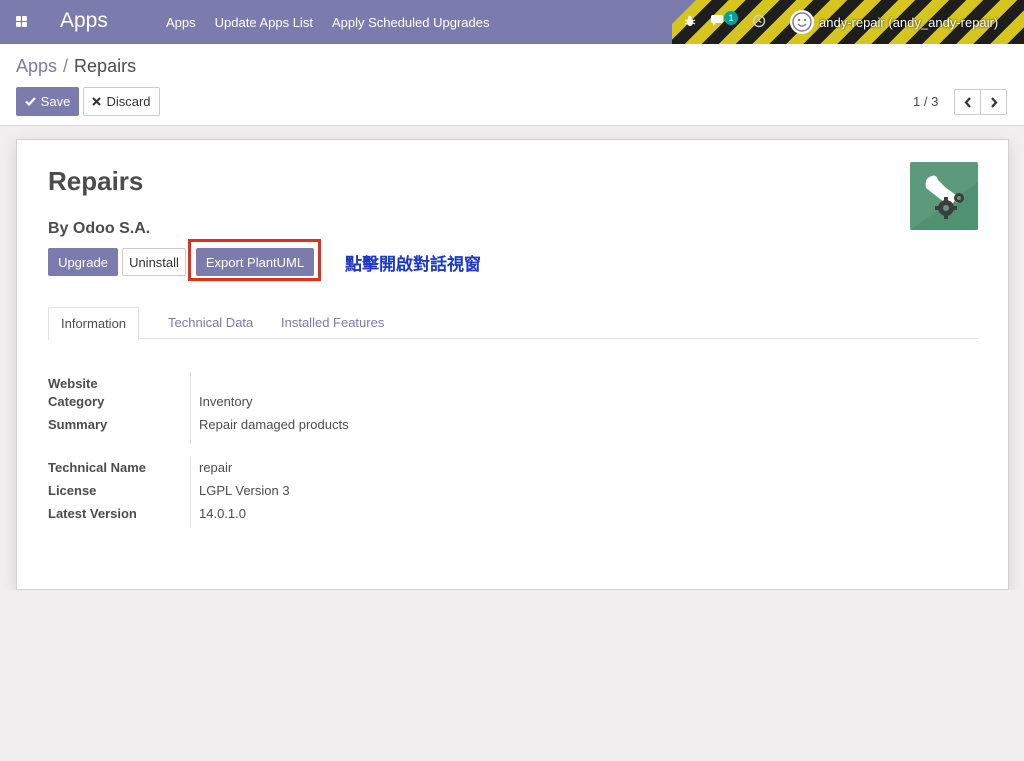 The image size is (1024, 761). Describe the element at coordinates (21, 21) in the screenshot. I see `apps-menu-icon` at that location.